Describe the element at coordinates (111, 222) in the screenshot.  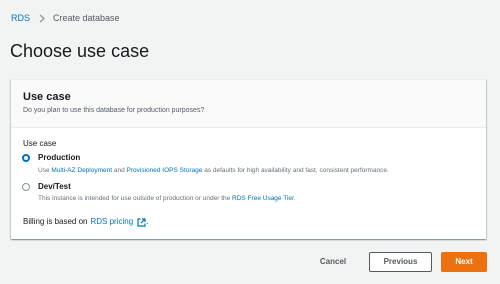
I see `rds-pricing-link: RDS pricing` at that location.